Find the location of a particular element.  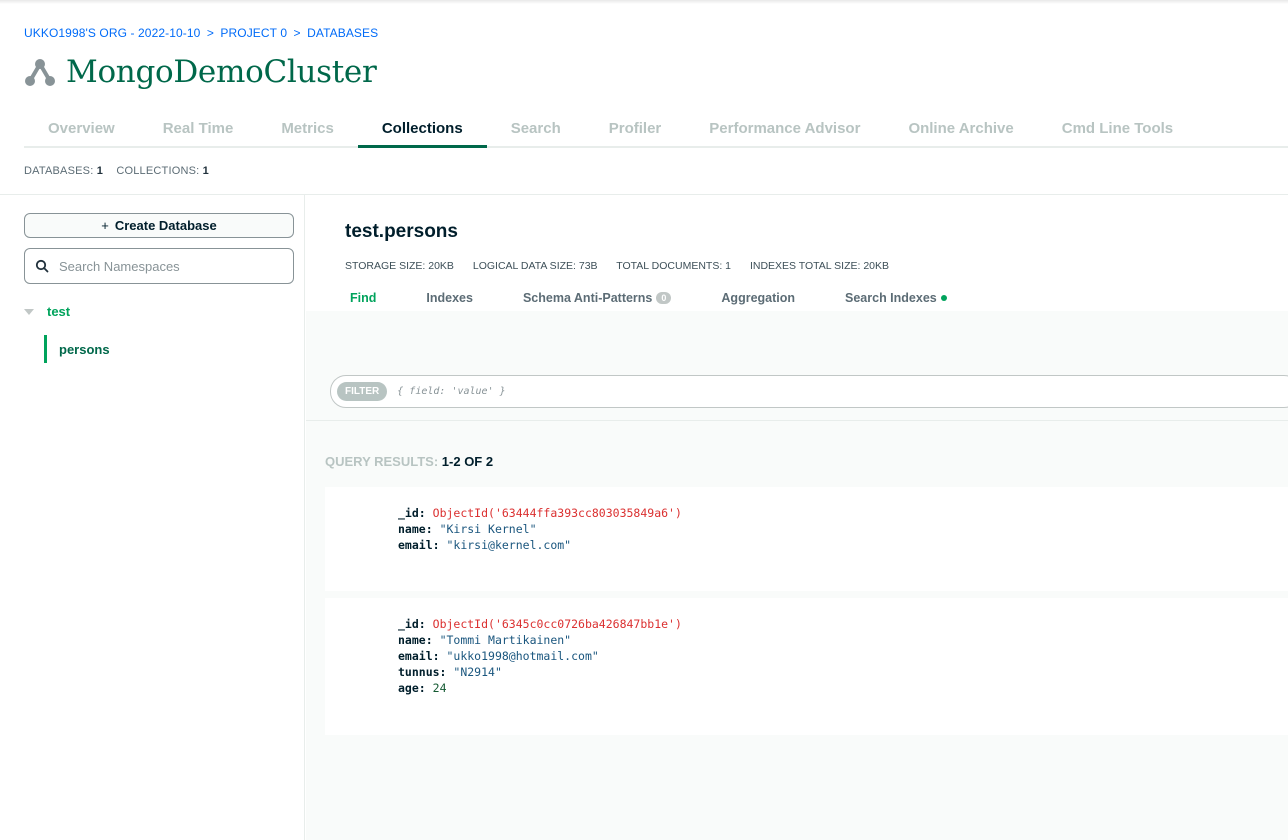

collection-name: persons is located at coordinates (84, 349).